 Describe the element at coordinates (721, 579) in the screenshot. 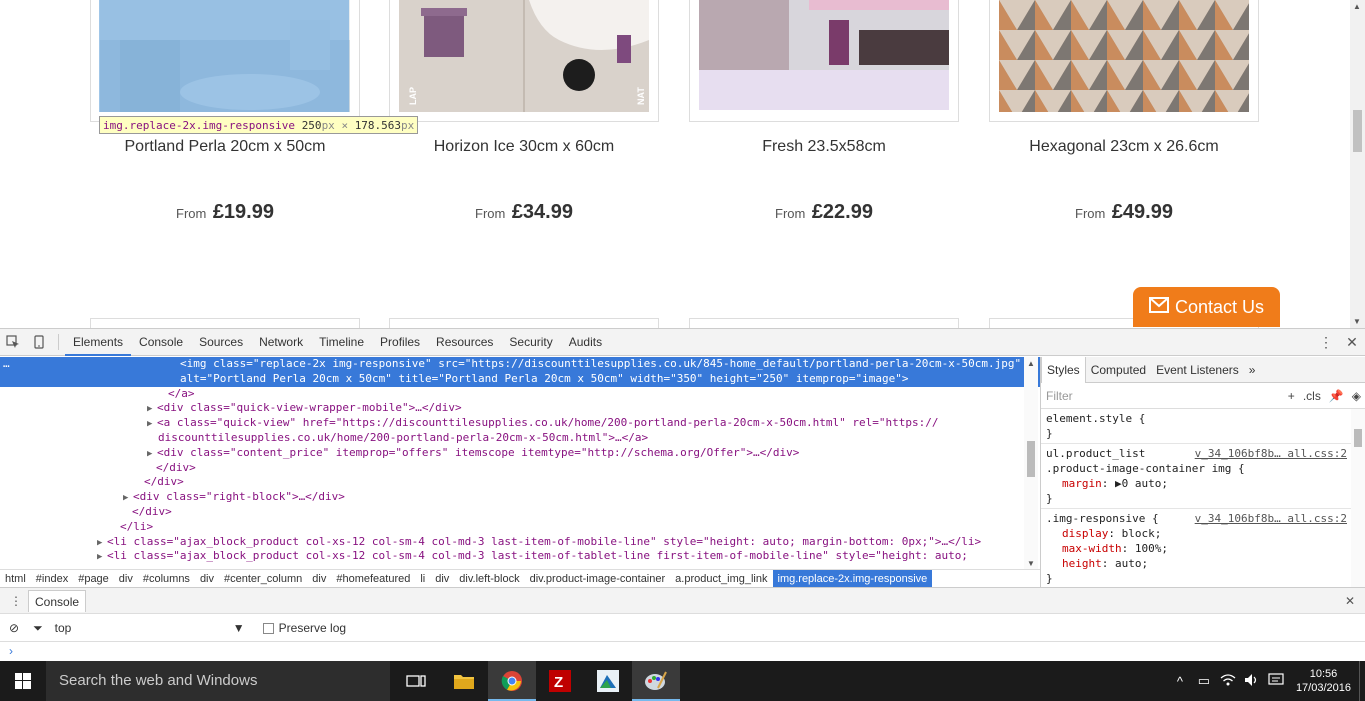

I see `breadcrumb-item: a.product_img_link` at that location.